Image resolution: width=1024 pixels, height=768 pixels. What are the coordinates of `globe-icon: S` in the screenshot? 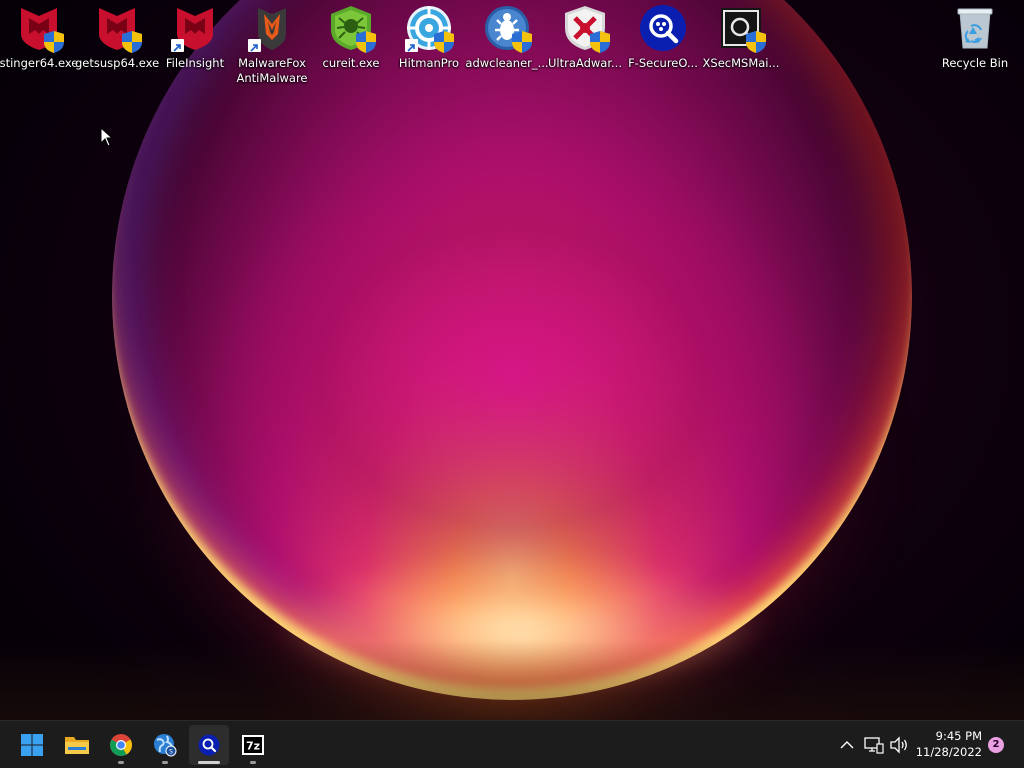 It's located at (165, 745).